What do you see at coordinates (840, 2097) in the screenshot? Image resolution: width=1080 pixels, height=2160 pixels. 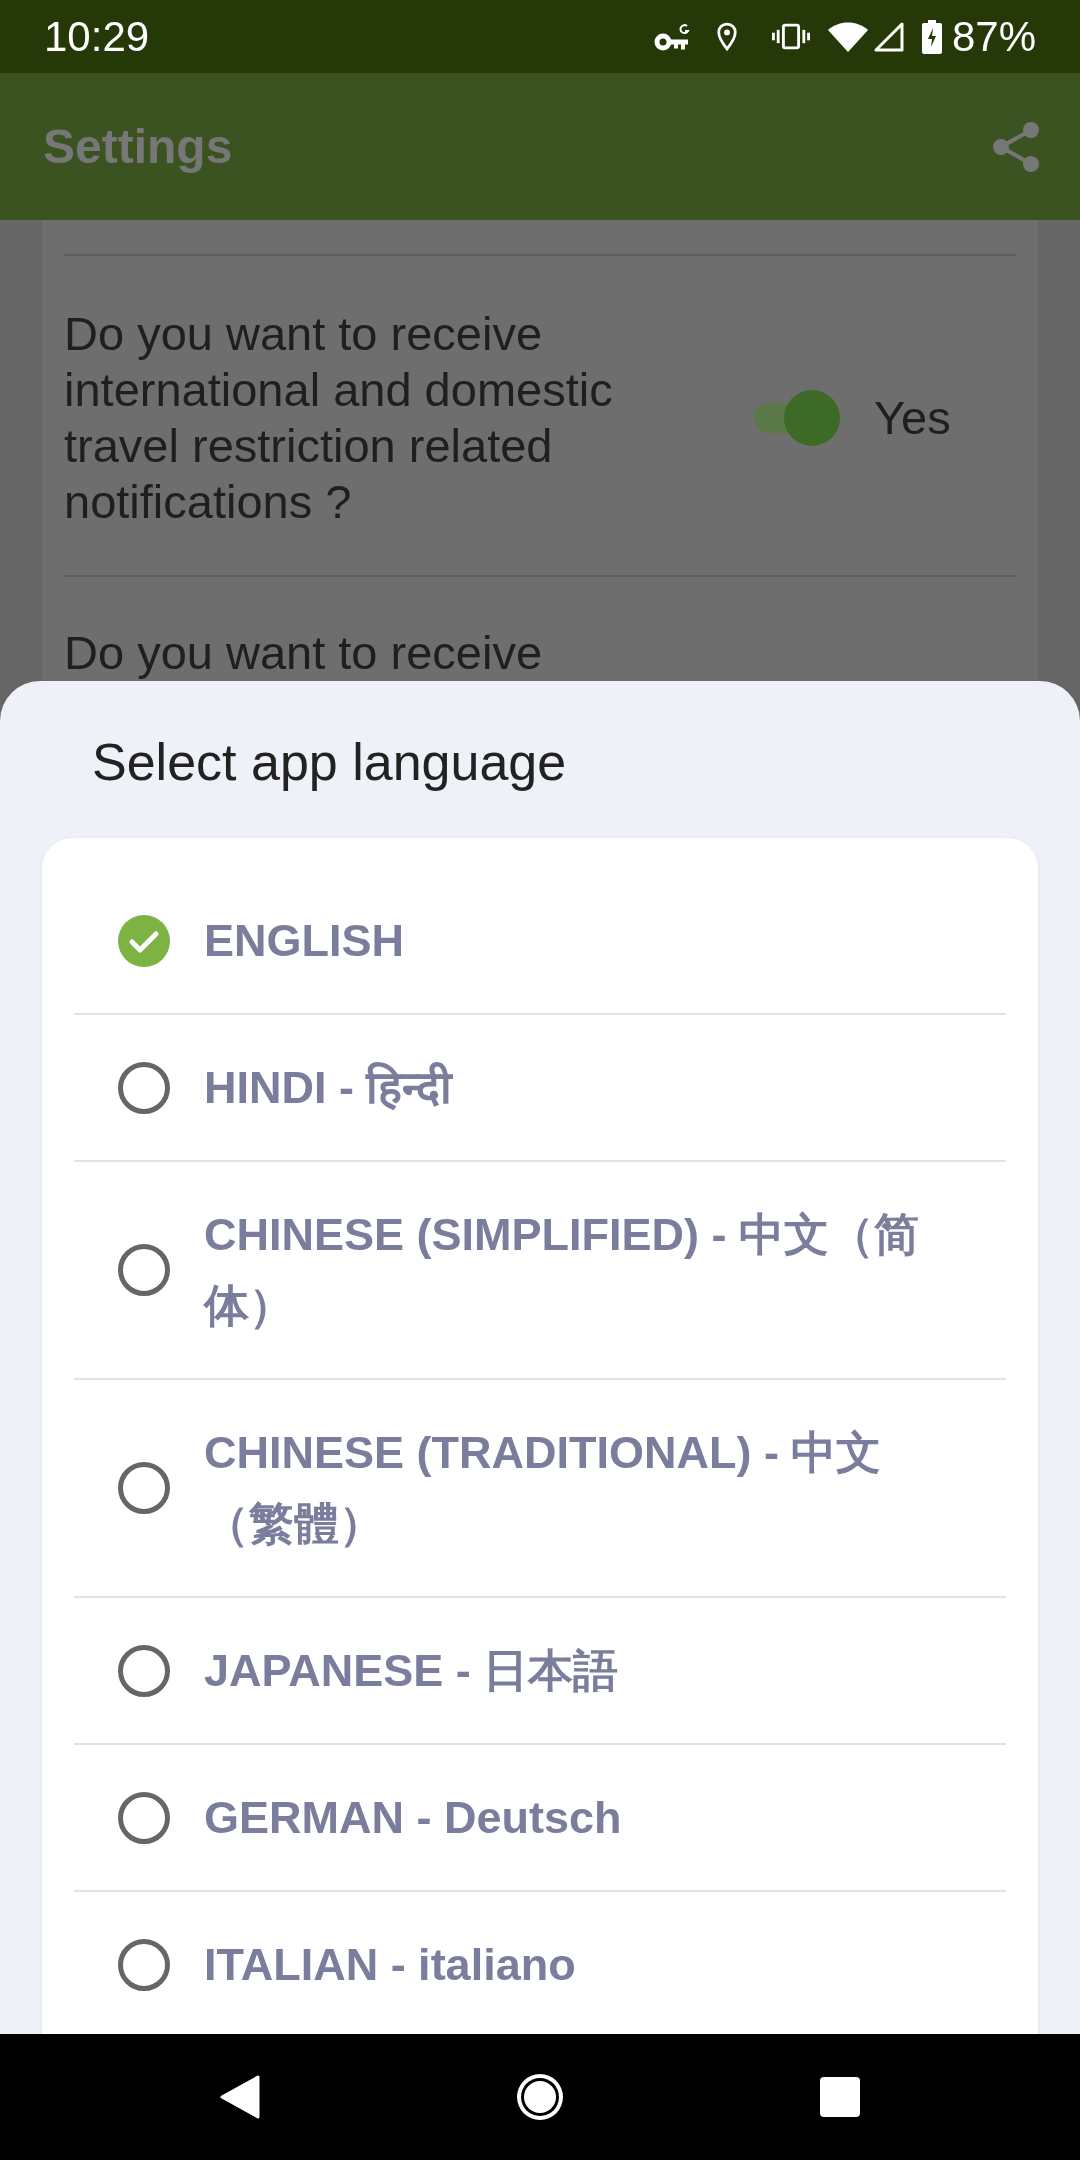 I see `recents-icon` at bounding box center [840, 2097].